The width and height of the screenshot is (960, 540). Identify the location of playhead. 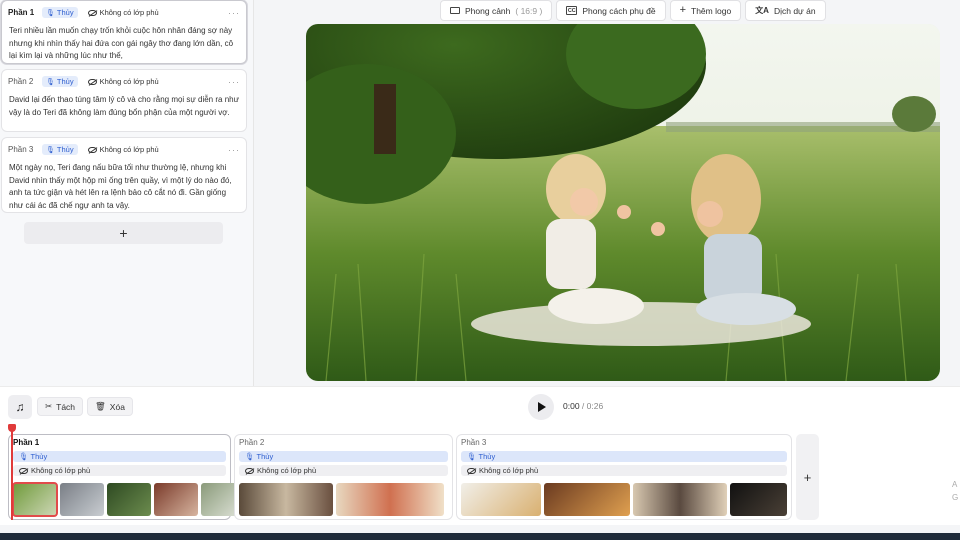
(12, 472).